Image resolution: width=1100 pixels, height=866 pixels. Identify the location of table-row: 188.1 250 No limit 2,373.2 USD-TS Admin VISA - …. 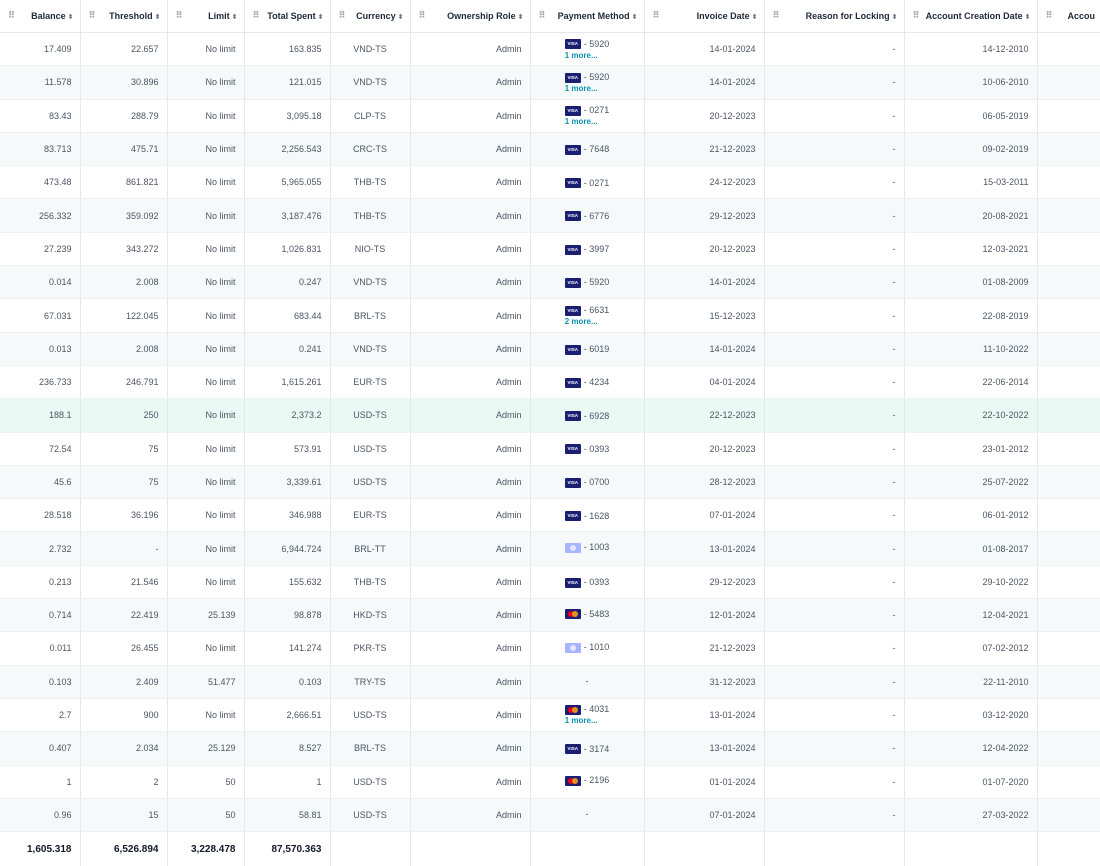
(550, 415).